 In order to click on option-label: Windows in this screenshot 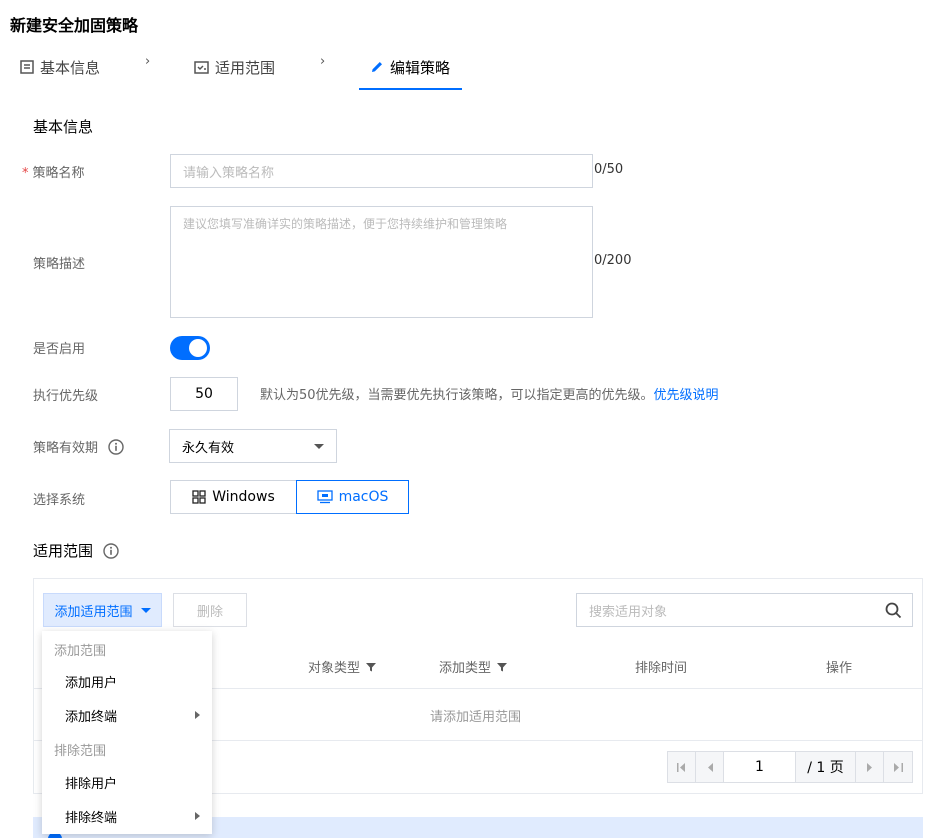, I will do `click(243, 497)`.